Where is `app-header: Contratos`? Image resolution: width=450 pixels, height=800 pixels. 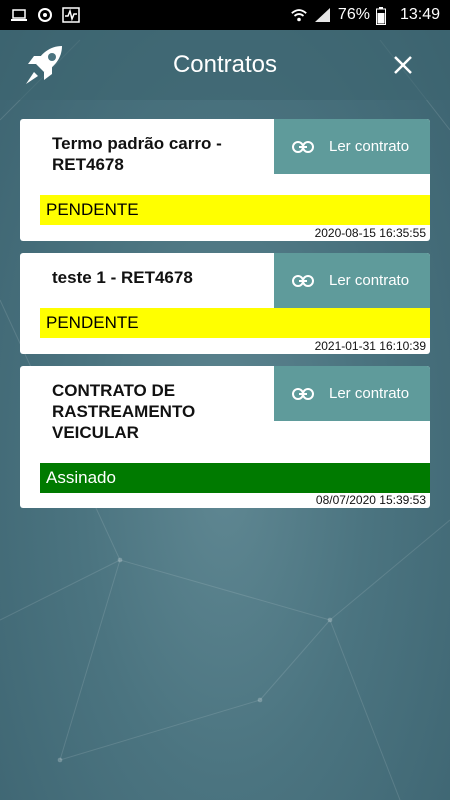
app-header: Contratos is located at coordinates (225, 65).